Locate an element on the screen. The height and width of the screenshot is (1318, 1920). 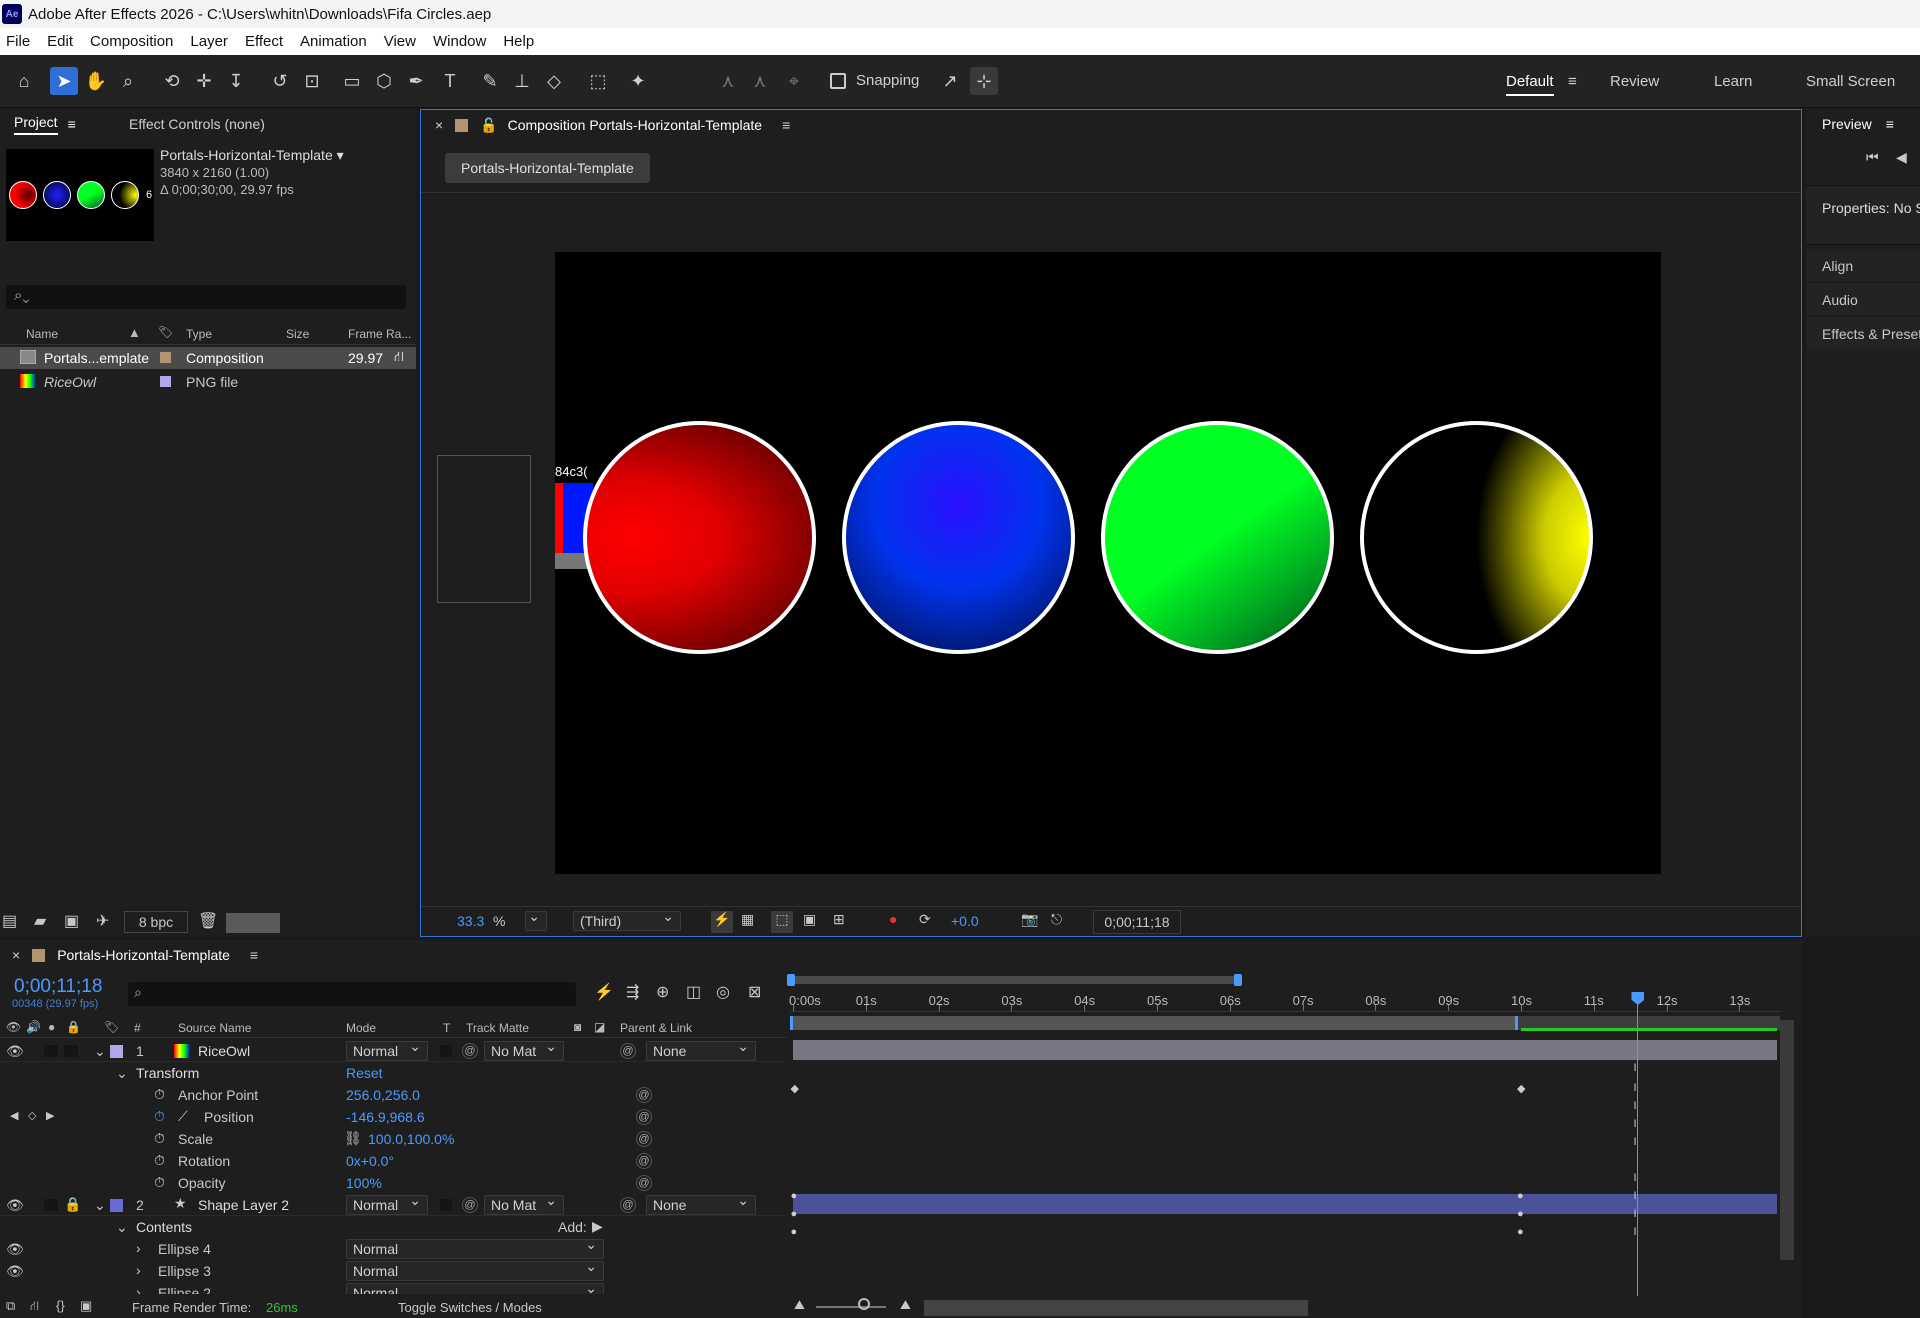
dolly-camera-icon: ↧ is located at coordinates (236, 81).